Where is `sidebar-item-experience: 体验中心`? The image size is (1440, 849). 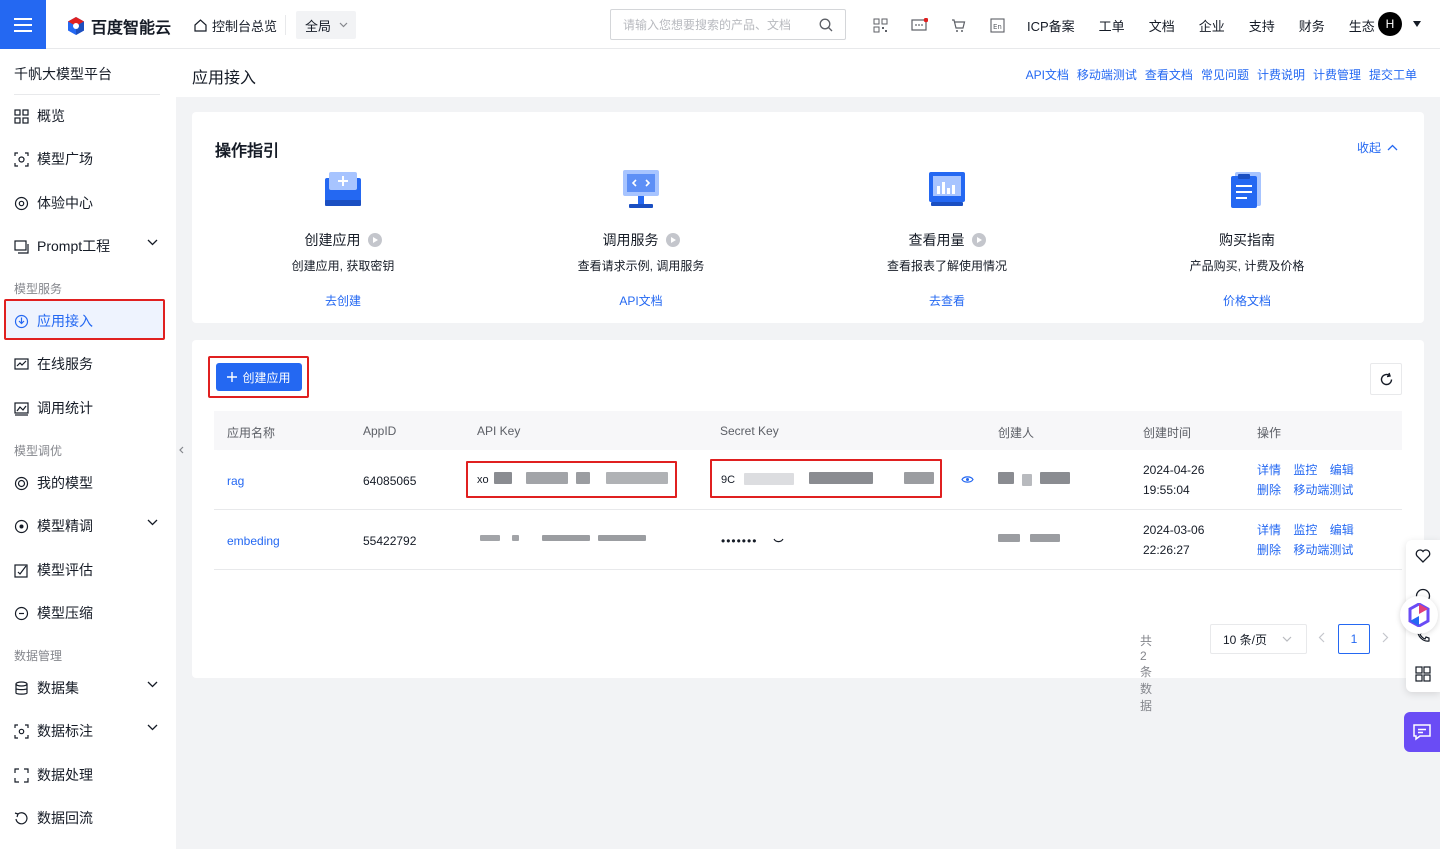
sidebar-item-experience: 体验中心 is located at coordinates (87, 203).